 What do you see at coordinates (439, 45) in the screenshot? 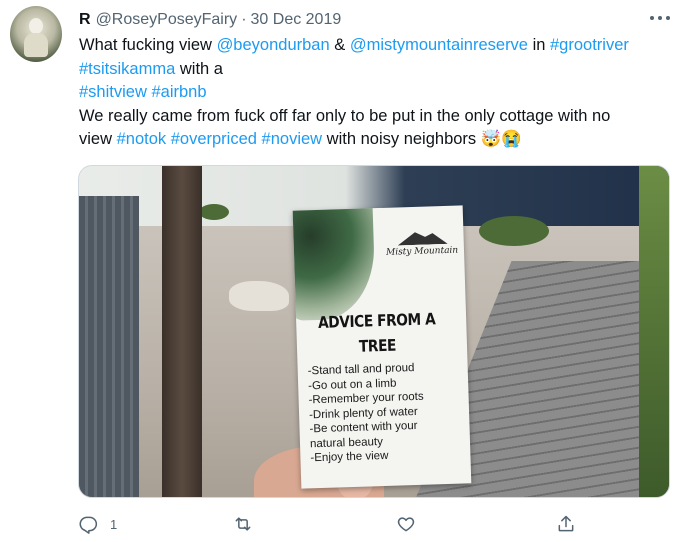
I see `mention-link: @mistymountainreserve` at bounding box center [439, 45].